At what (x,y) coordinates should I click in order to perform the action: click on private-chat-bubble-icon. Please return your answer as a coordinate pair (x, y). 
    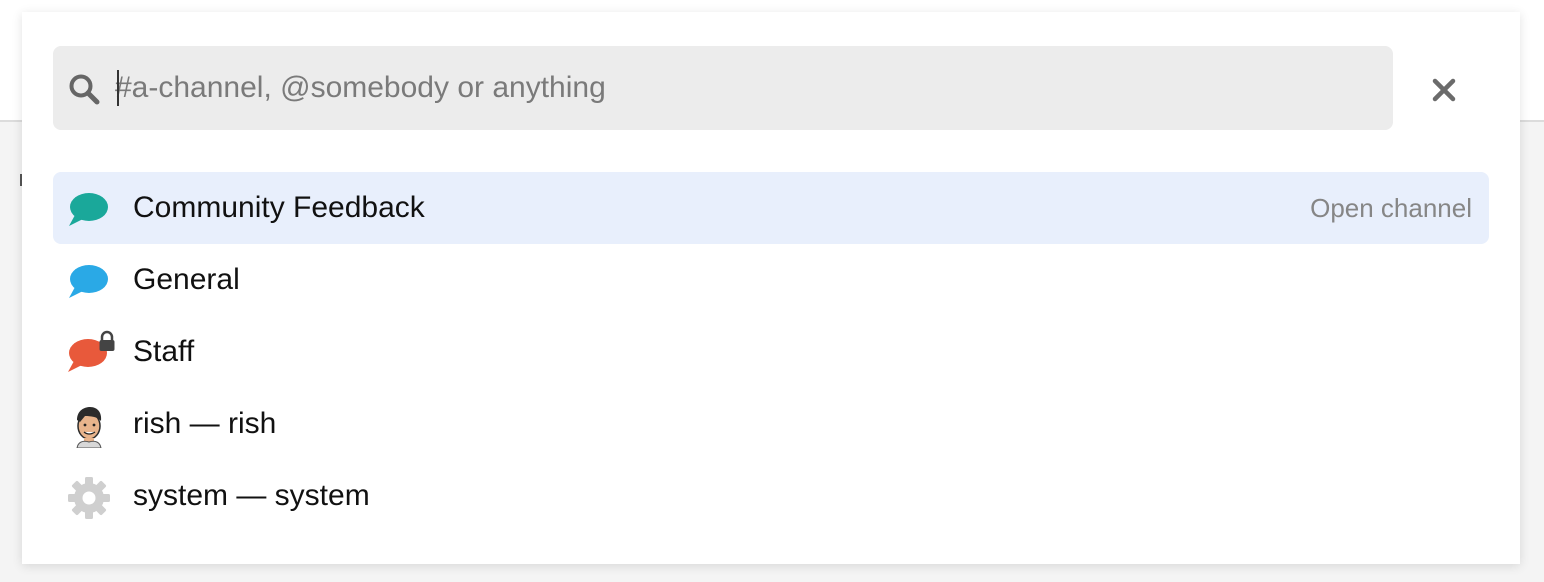
    Looking at the image, I should click on (91, 351).